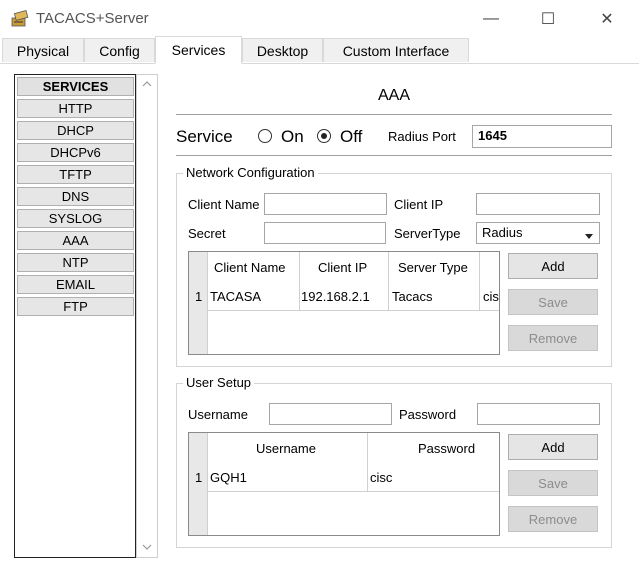 The image size is (639, 577). Describe the element at coordinates (422, 136) in the screenshot. I see `radius-port-label: Radius Port` at that location.